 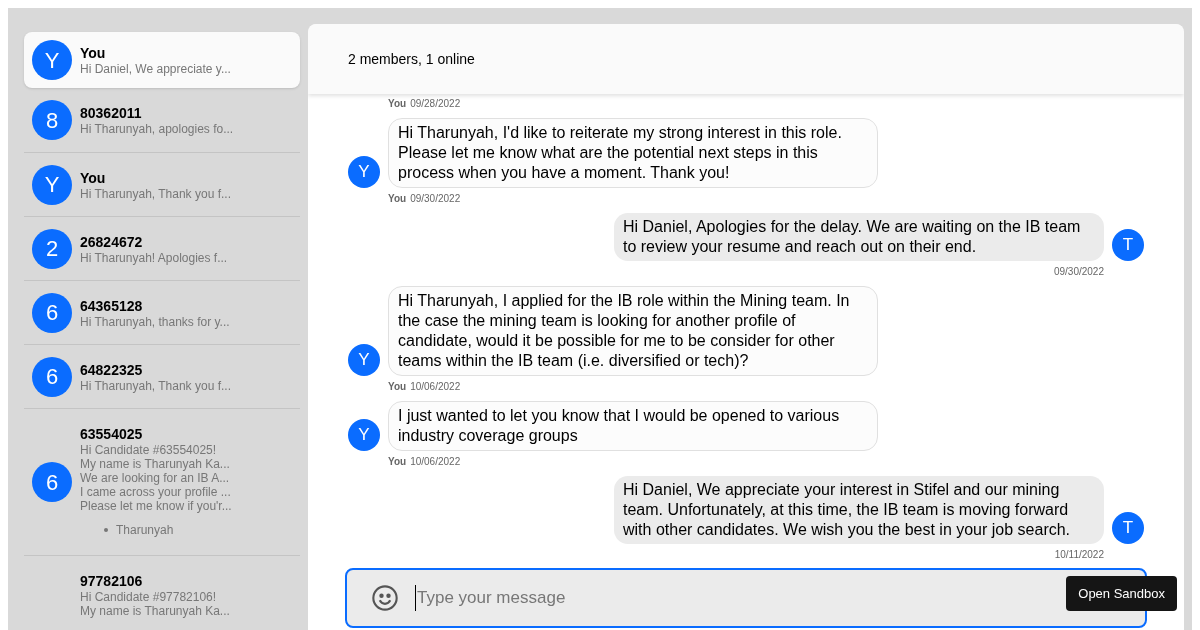 I want to click on message-date: 09/28/2022, so click(x=435, y=104).